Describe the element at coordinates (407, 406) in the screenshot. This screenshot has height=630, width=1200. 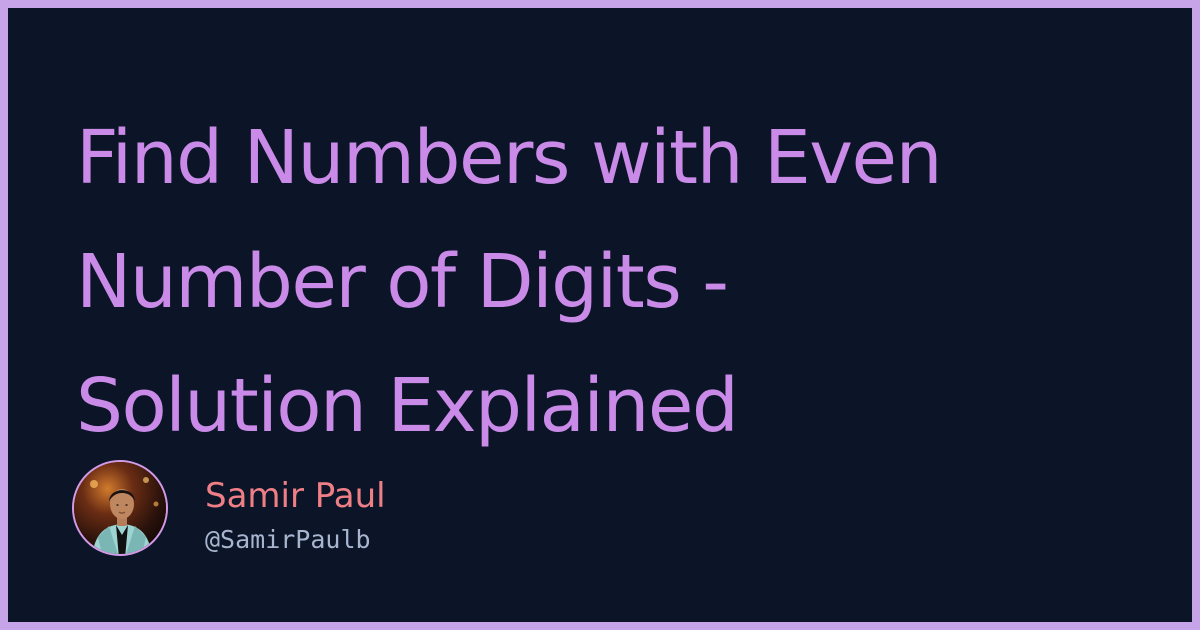
I see `post-title-line: Solution Explained` at that location.